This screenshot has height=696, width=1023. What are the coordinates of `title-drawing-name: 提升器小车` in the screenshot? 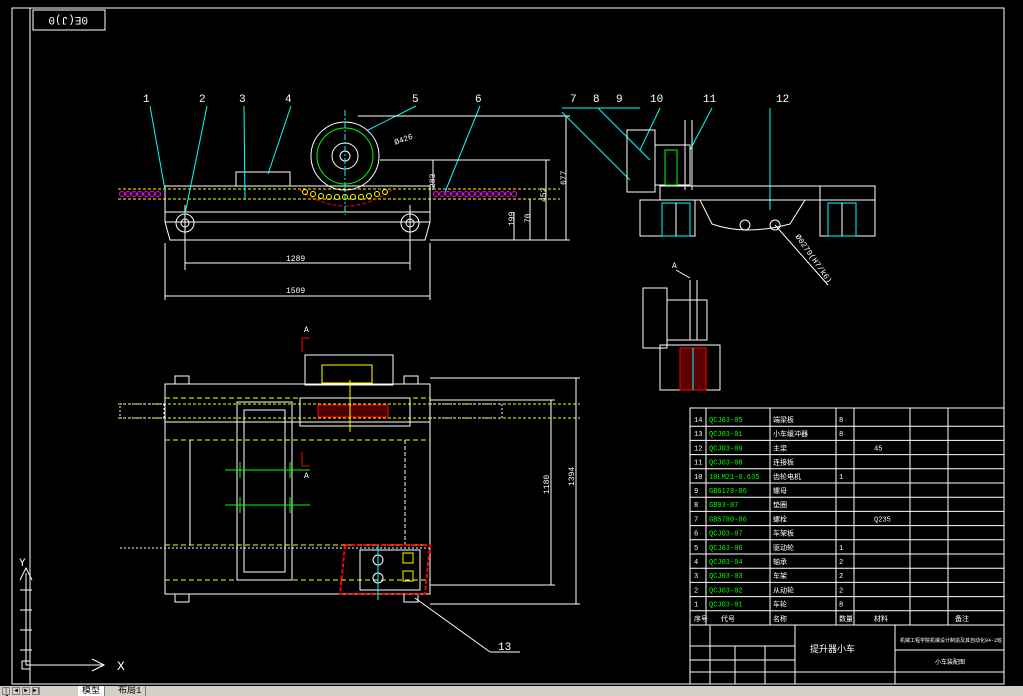 It's located at (832, 649).